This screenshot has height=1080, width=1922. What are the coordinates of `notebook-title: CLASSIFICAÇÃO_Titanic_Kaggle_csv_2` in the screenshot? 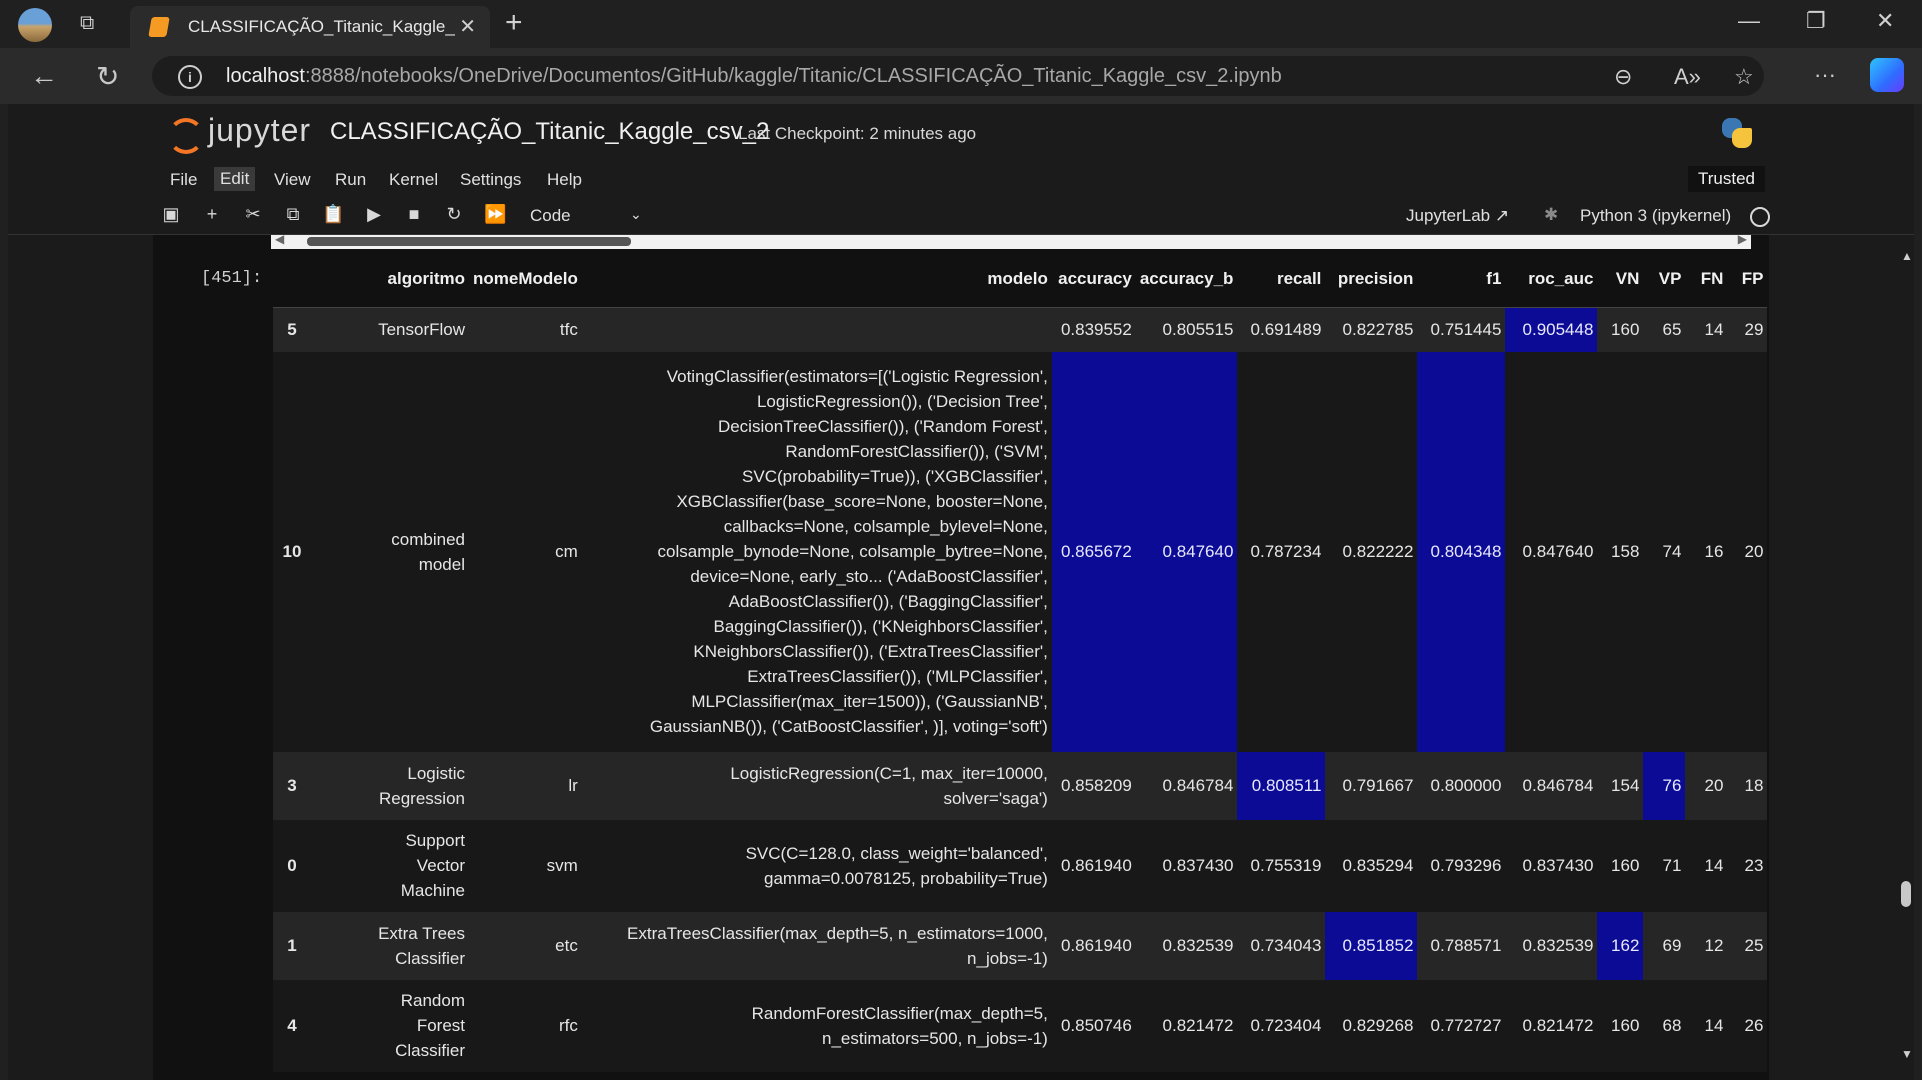 It's located at (549, 132).